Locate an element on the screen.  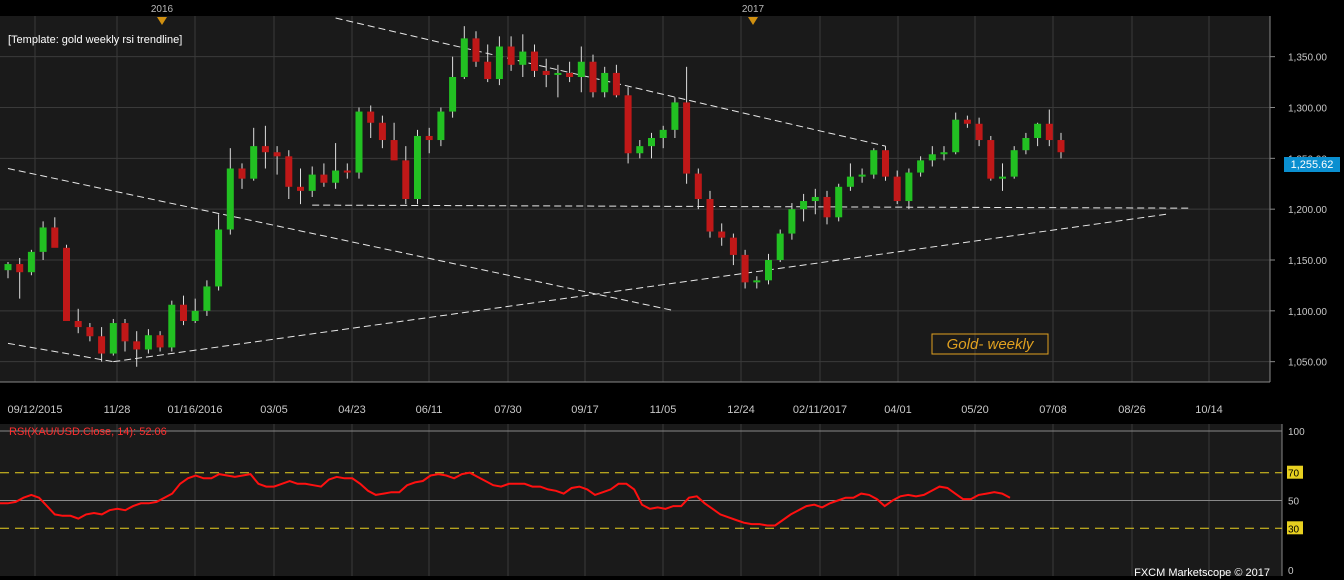
time-tick-label: 04/23 is located at coordinates (352, 410).